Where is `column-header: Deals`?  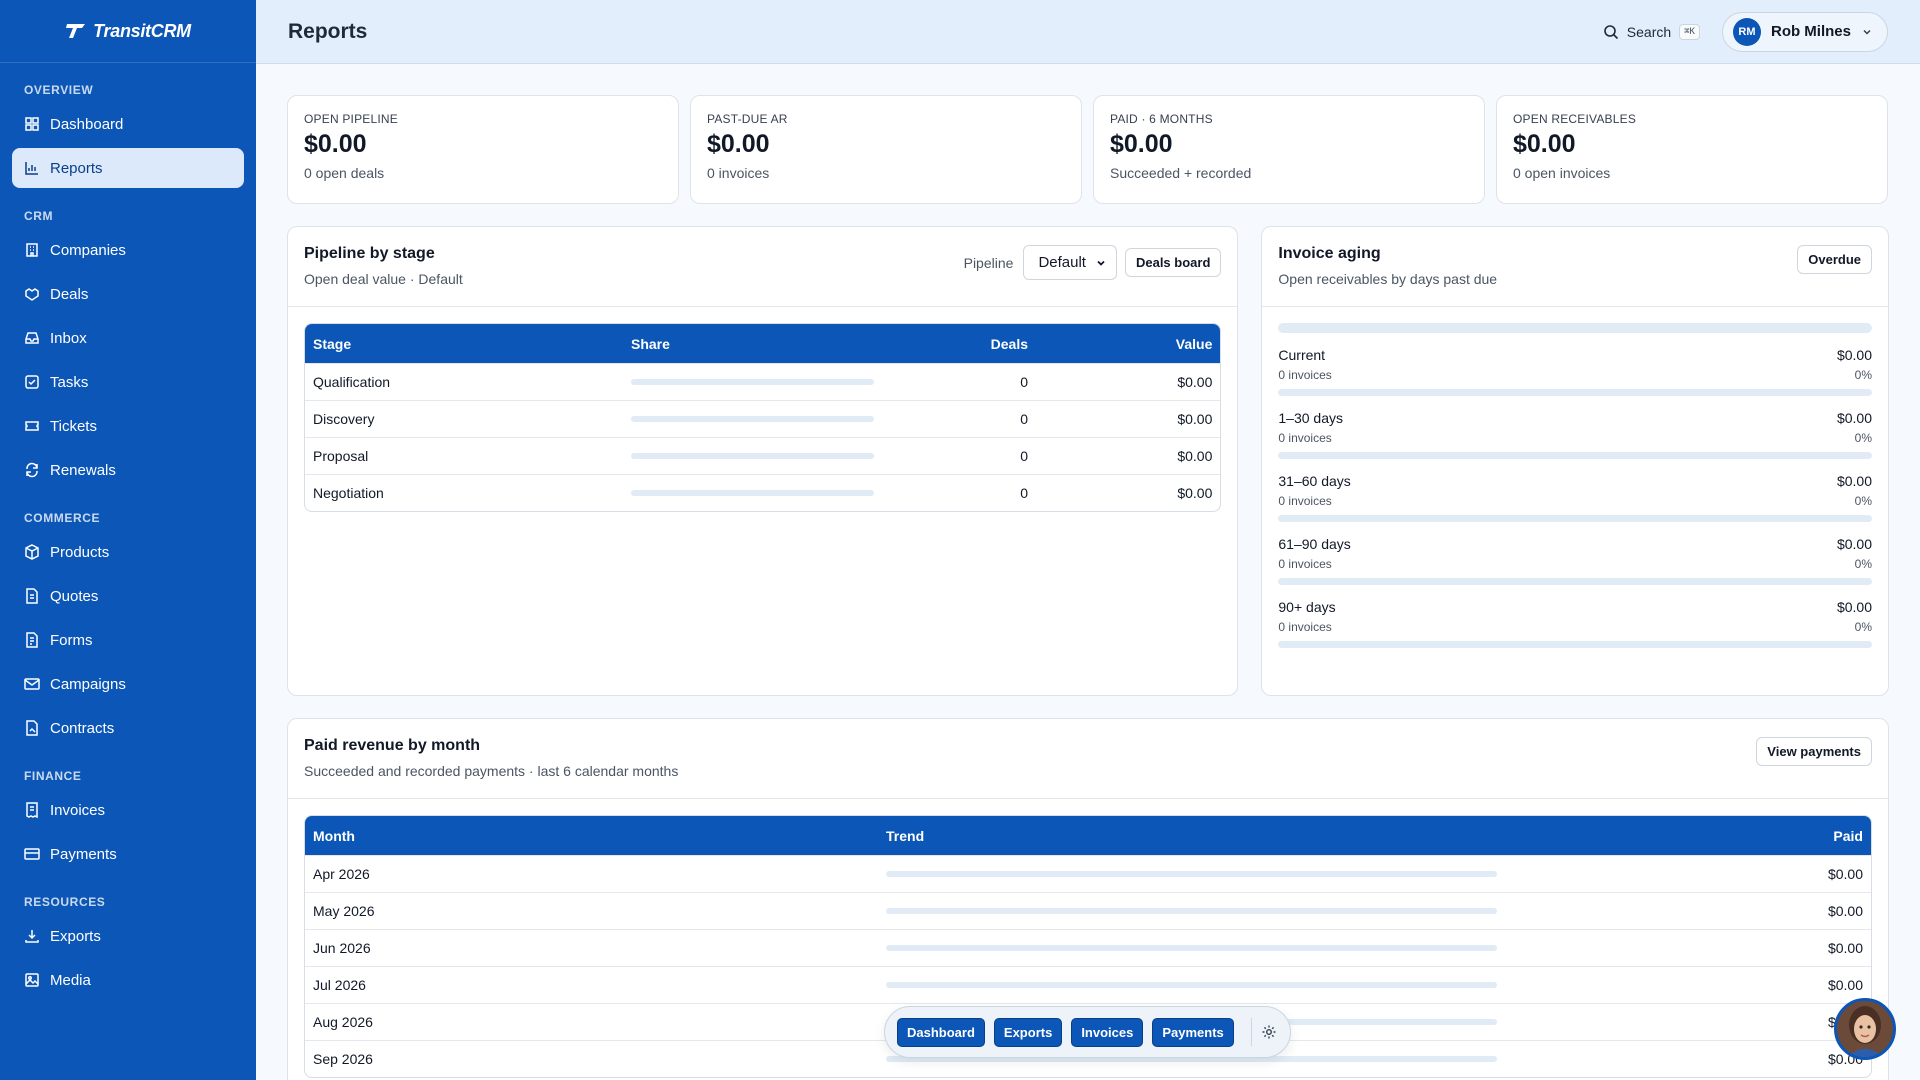 column-header: Deals is located at coordinates (974, 343).